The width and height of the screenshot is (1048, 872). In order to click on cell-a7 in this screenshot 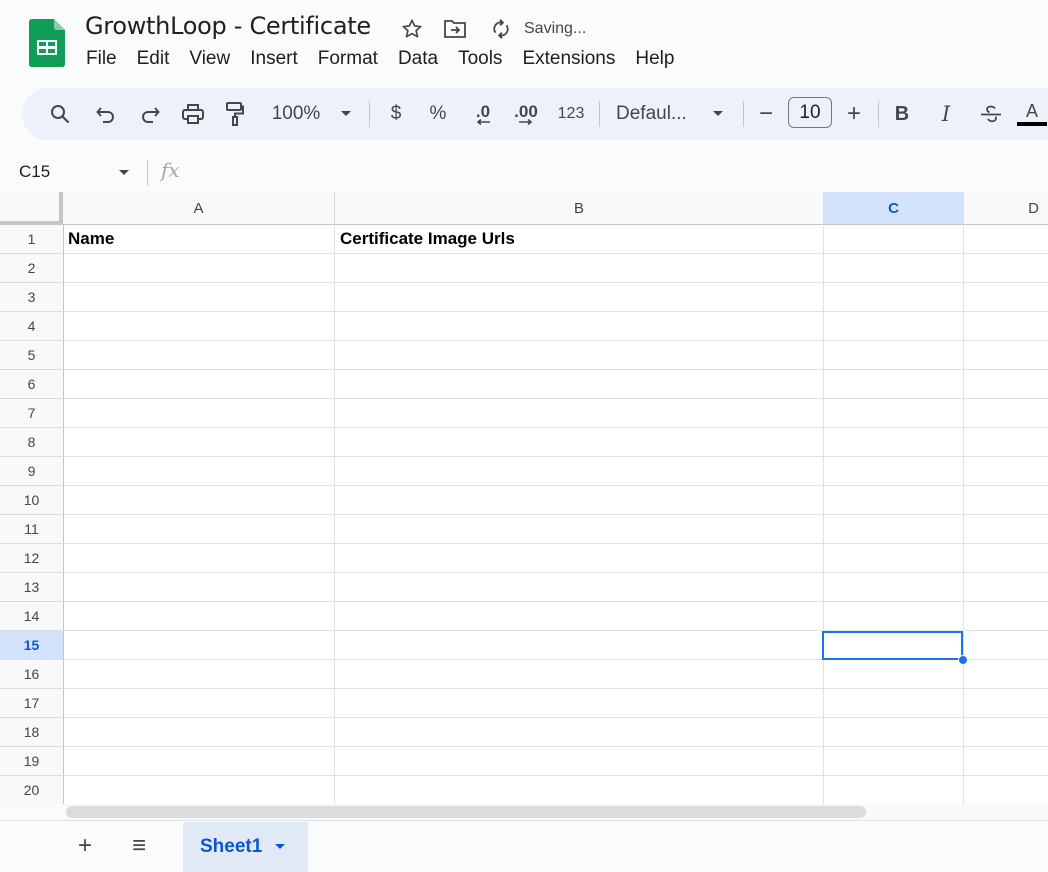, I will do `click(199, 413)`.